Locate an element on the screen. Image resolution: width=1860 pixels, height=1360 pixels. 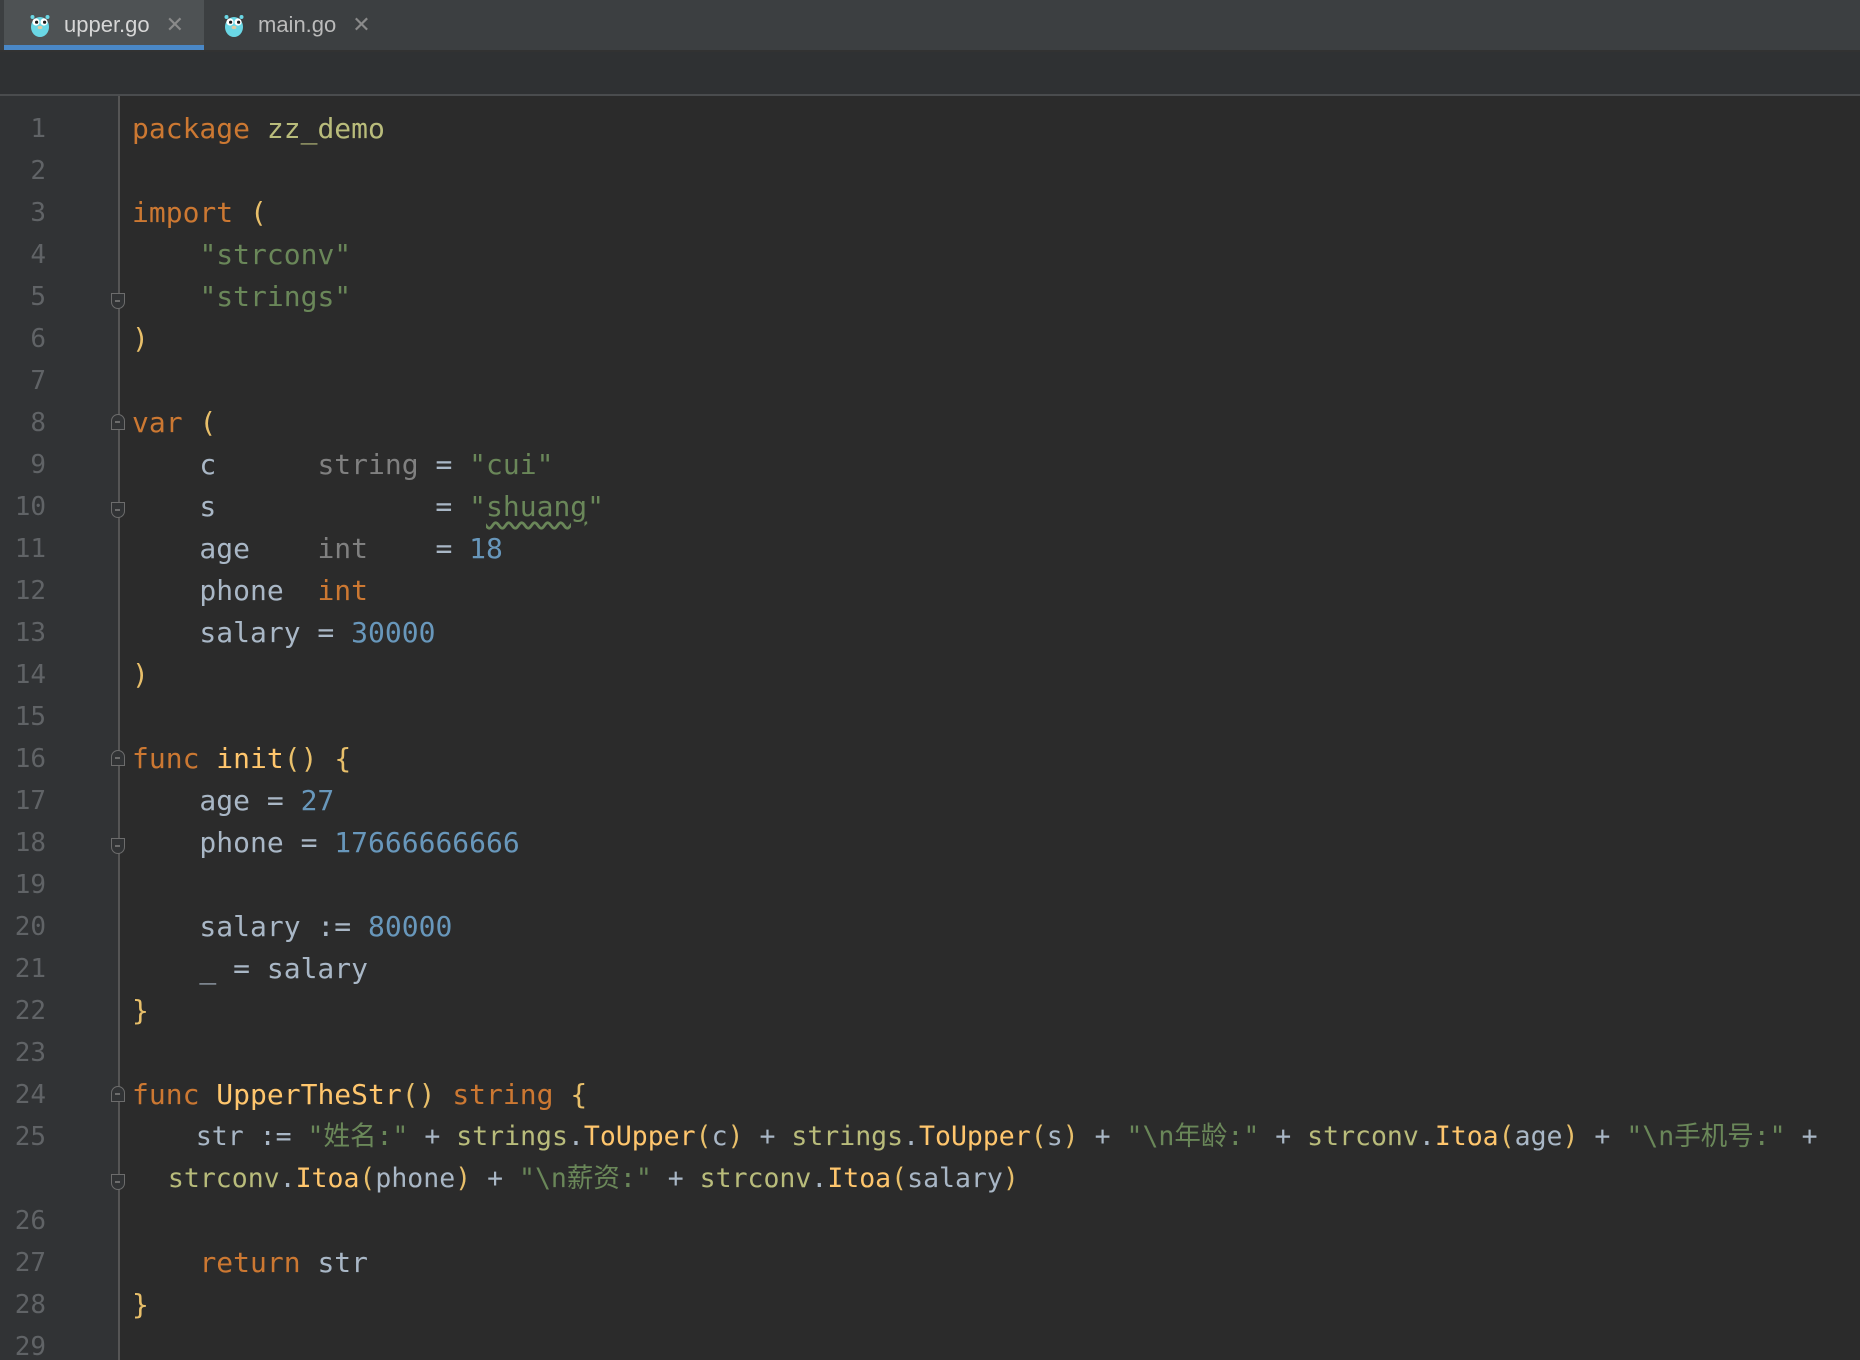
code-line-10: s = "shuang" is located at coordinates (368, 506).